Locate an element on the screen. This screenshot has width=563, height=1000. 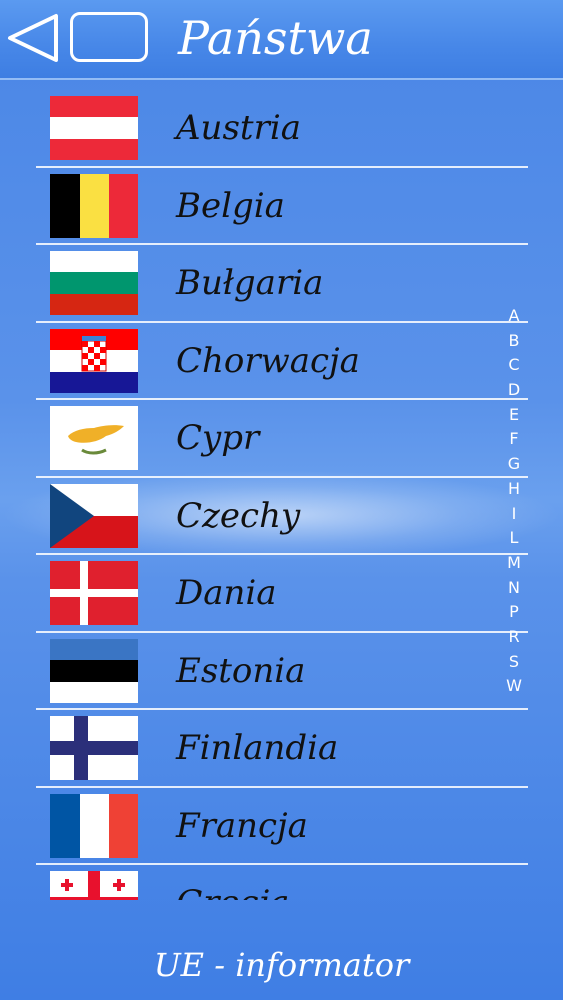
list-item: Chorwacja is located at coordinates (282, 361).